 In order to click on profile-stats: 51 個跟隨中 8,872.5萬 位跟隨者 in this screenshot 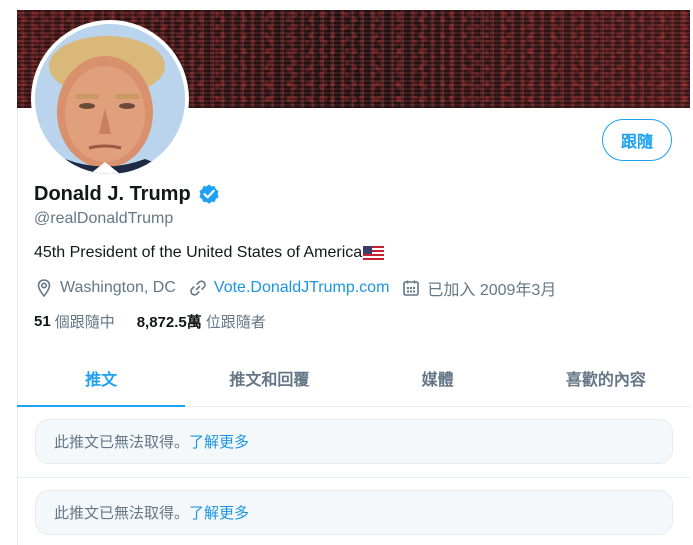, I will do `click(161, 321)`.